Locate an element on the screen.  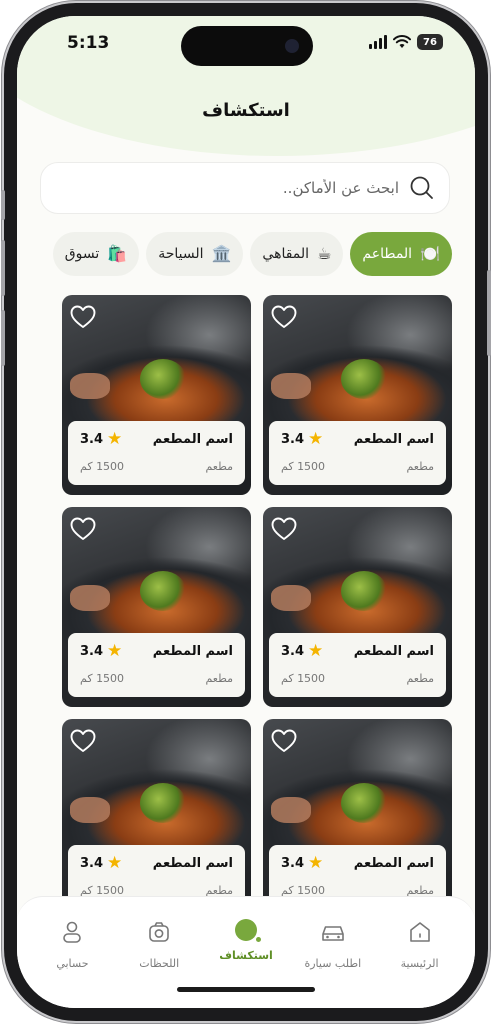
category-chip-4: 🛍️ تسوق is located at coordinates (96, 254).